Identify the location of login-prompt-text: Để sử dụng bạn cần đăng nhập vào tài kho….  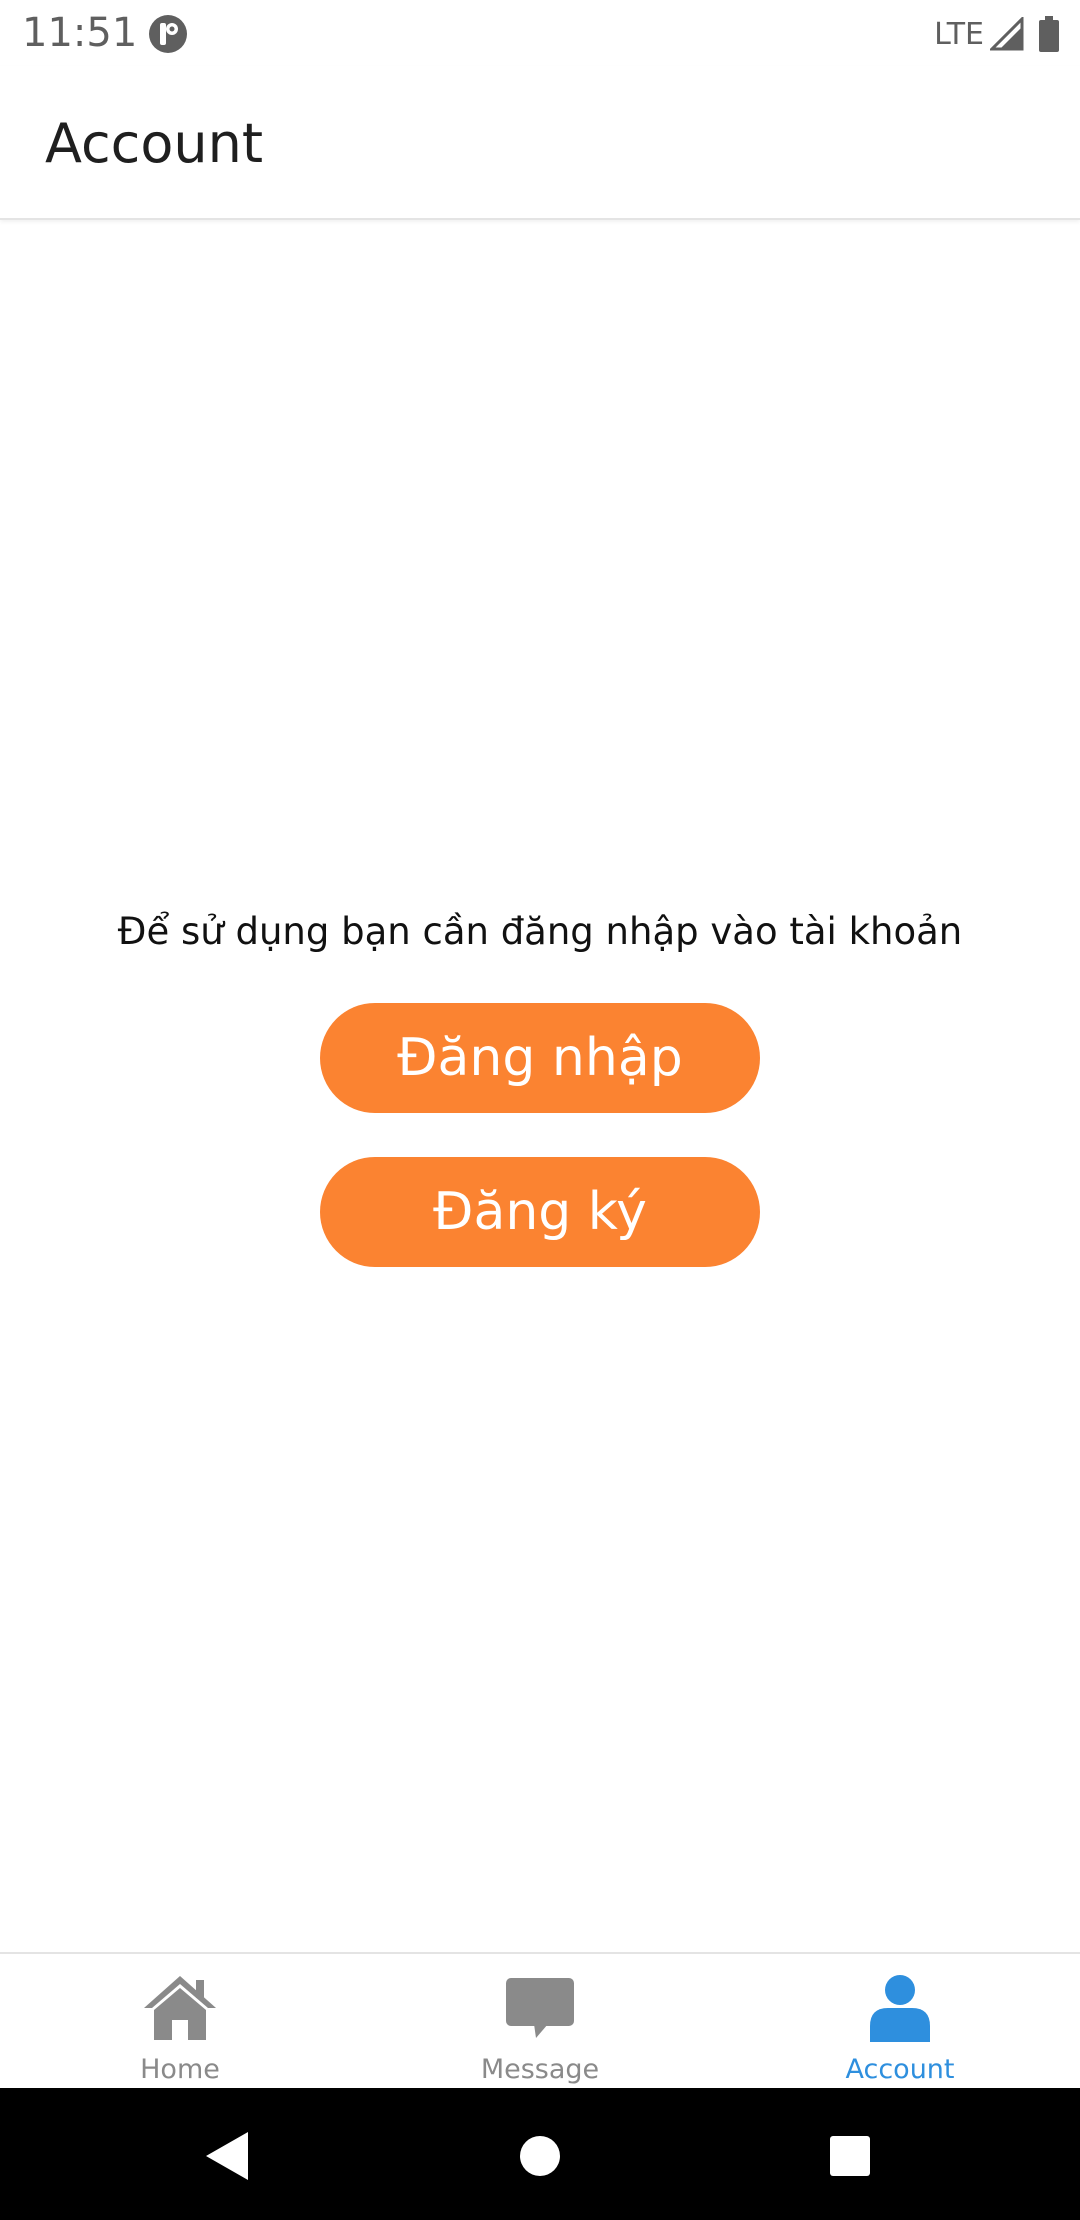
(540, 931).